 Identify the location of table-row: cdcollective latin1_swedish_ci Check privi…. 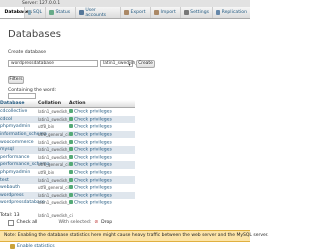
(67, 112).